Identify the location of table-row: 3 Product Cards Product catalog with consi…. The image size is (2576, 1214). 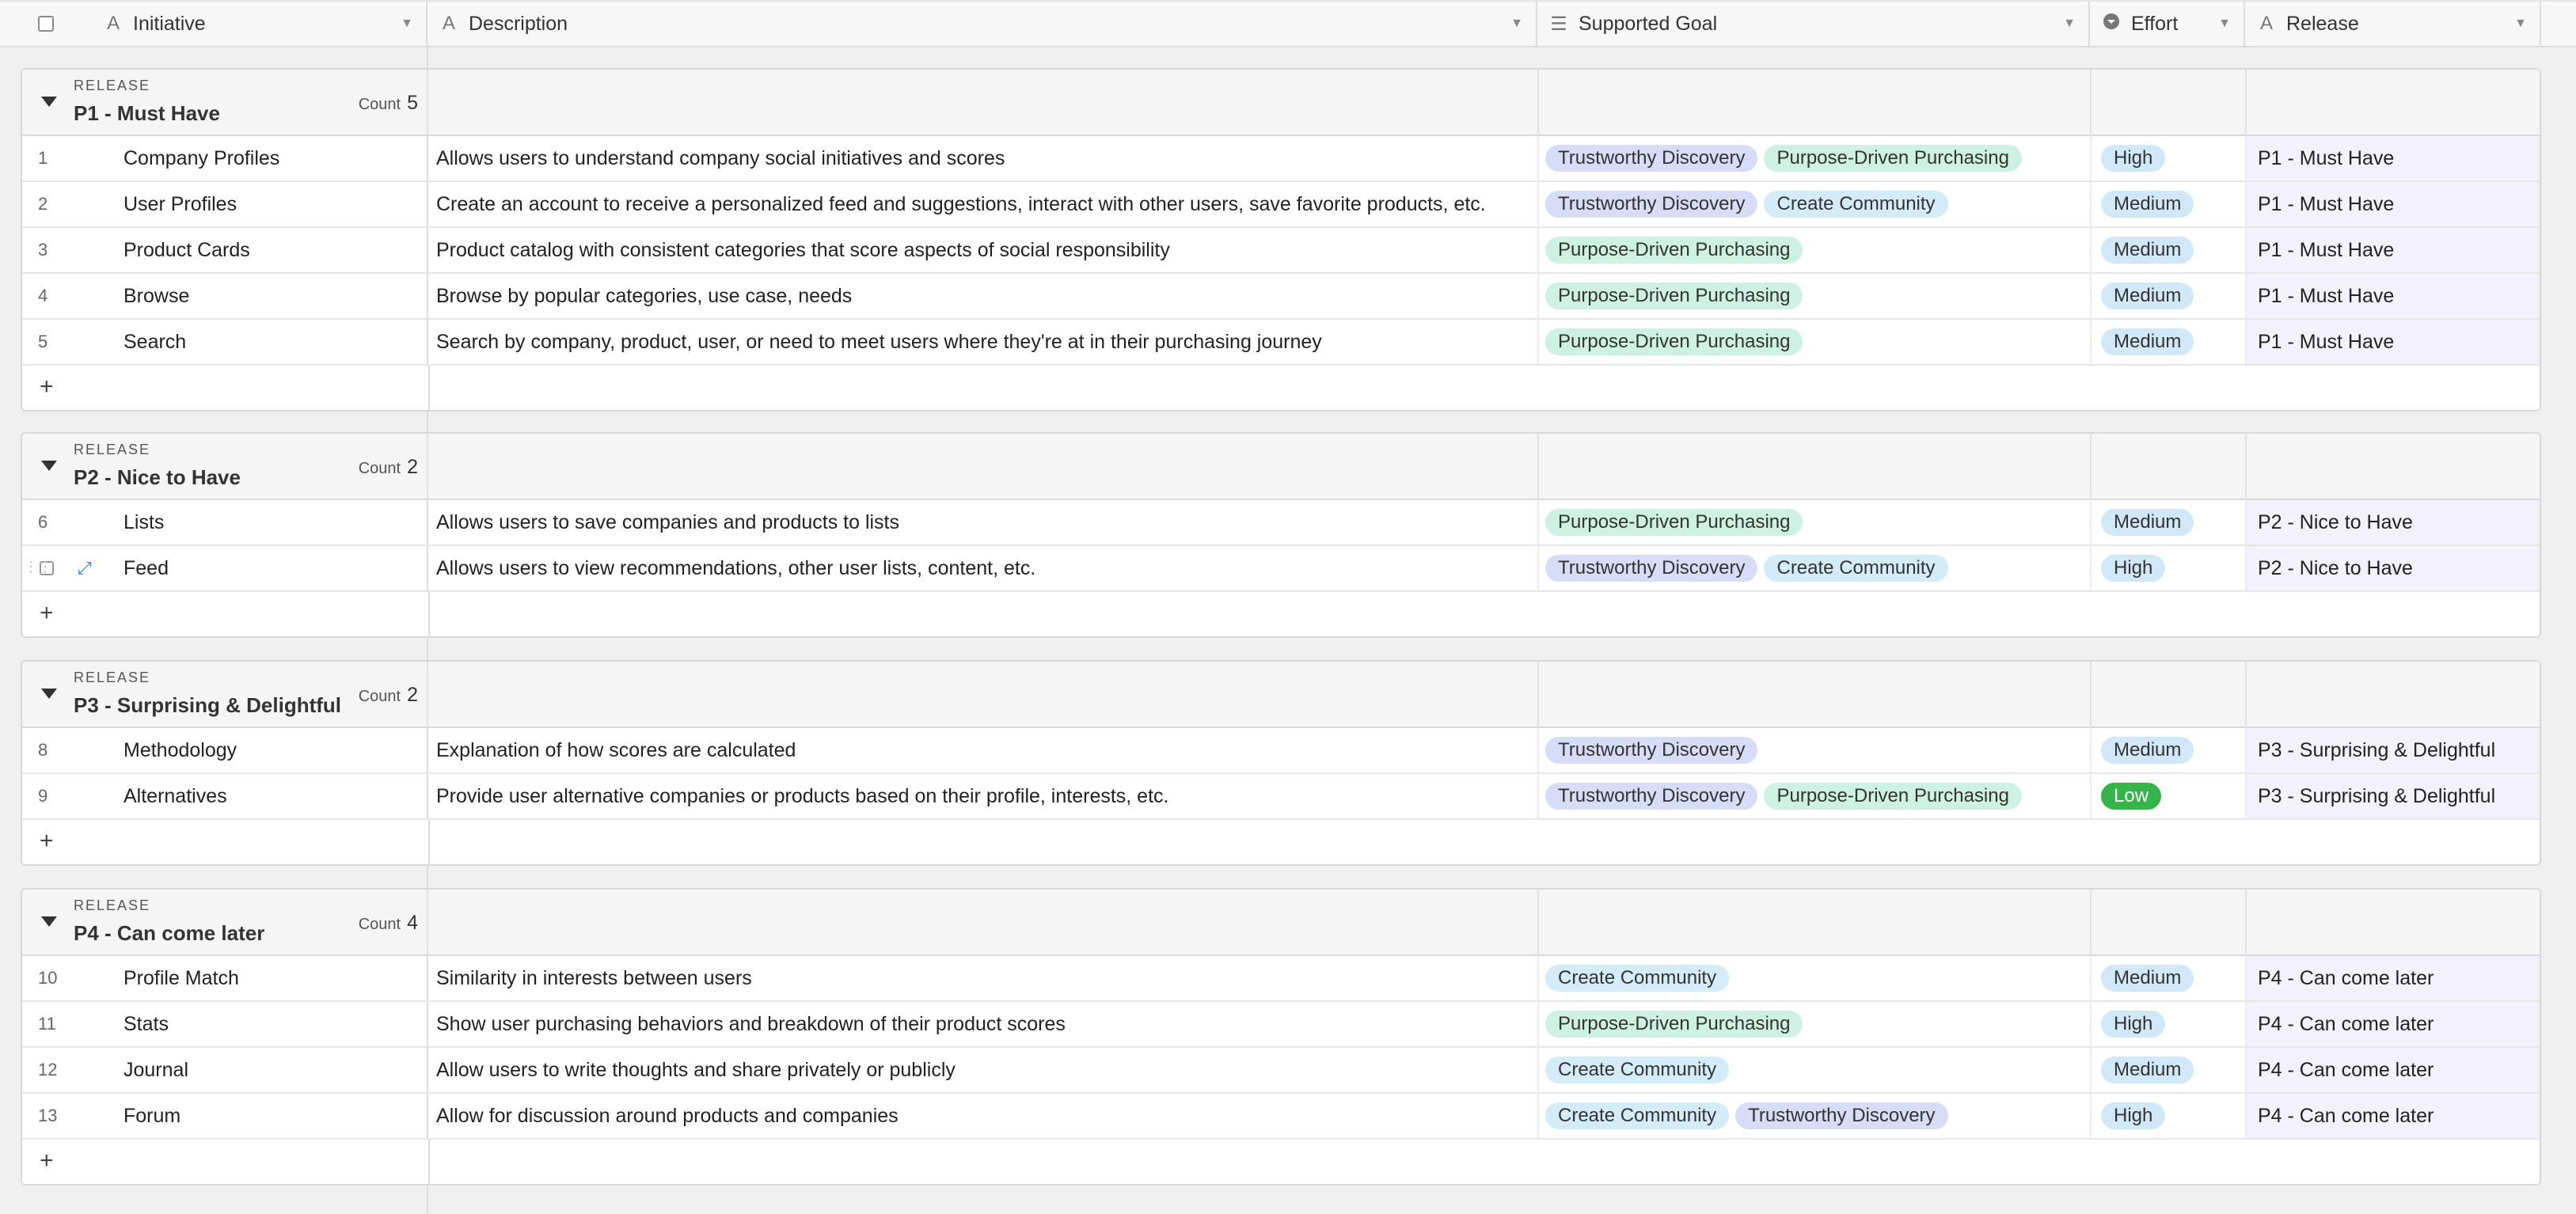
(1281, 251).